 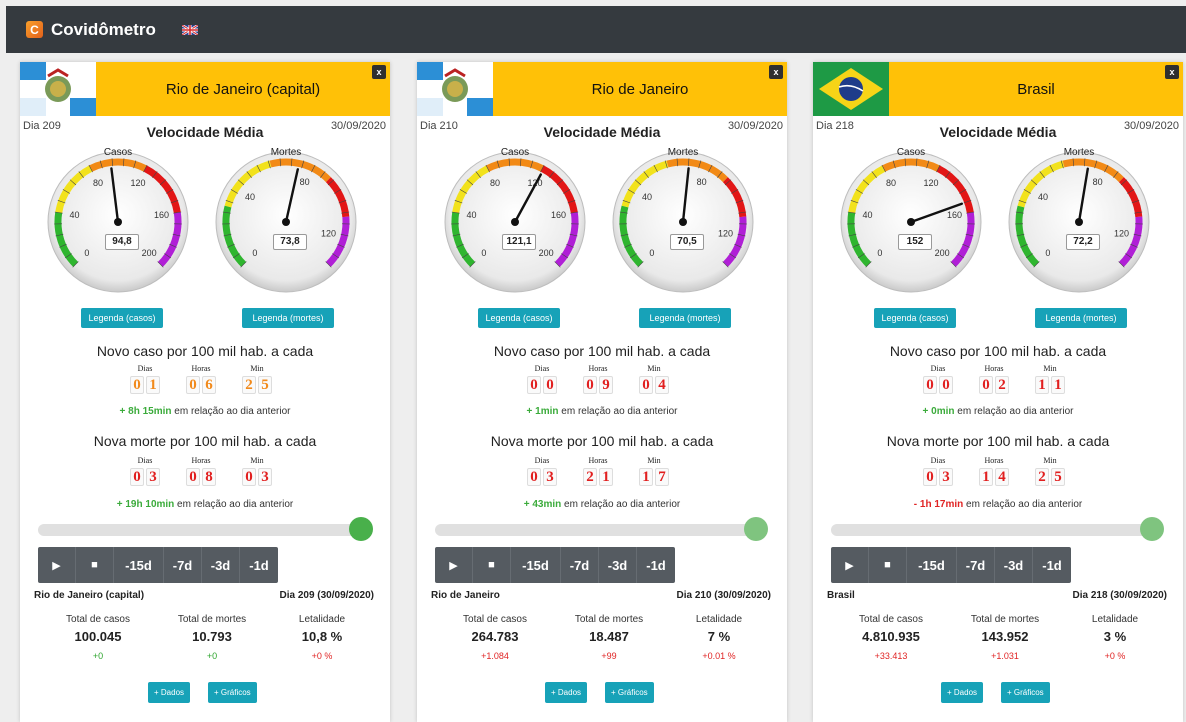 I want to click on location-flag, so click(x=455, y=89).